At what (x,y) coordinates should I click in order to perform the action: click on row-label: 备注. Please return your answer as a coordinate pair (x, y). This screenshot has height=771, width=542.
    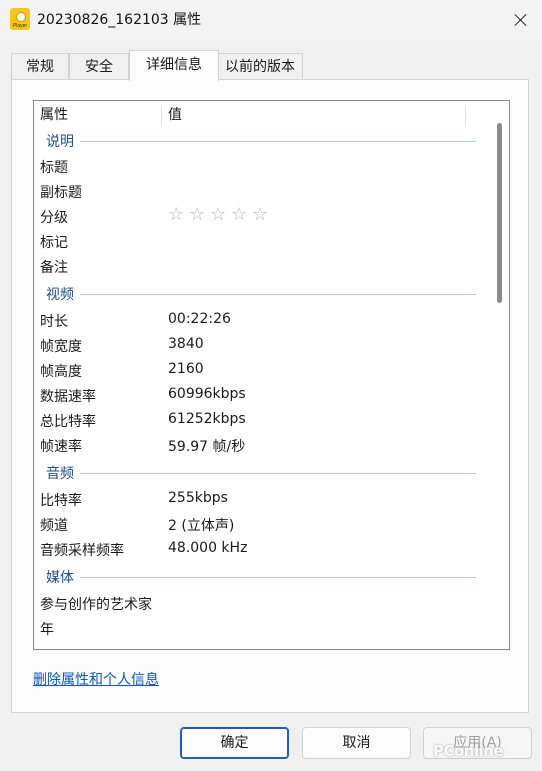
    Looking at the image, I should click on (54, 268).